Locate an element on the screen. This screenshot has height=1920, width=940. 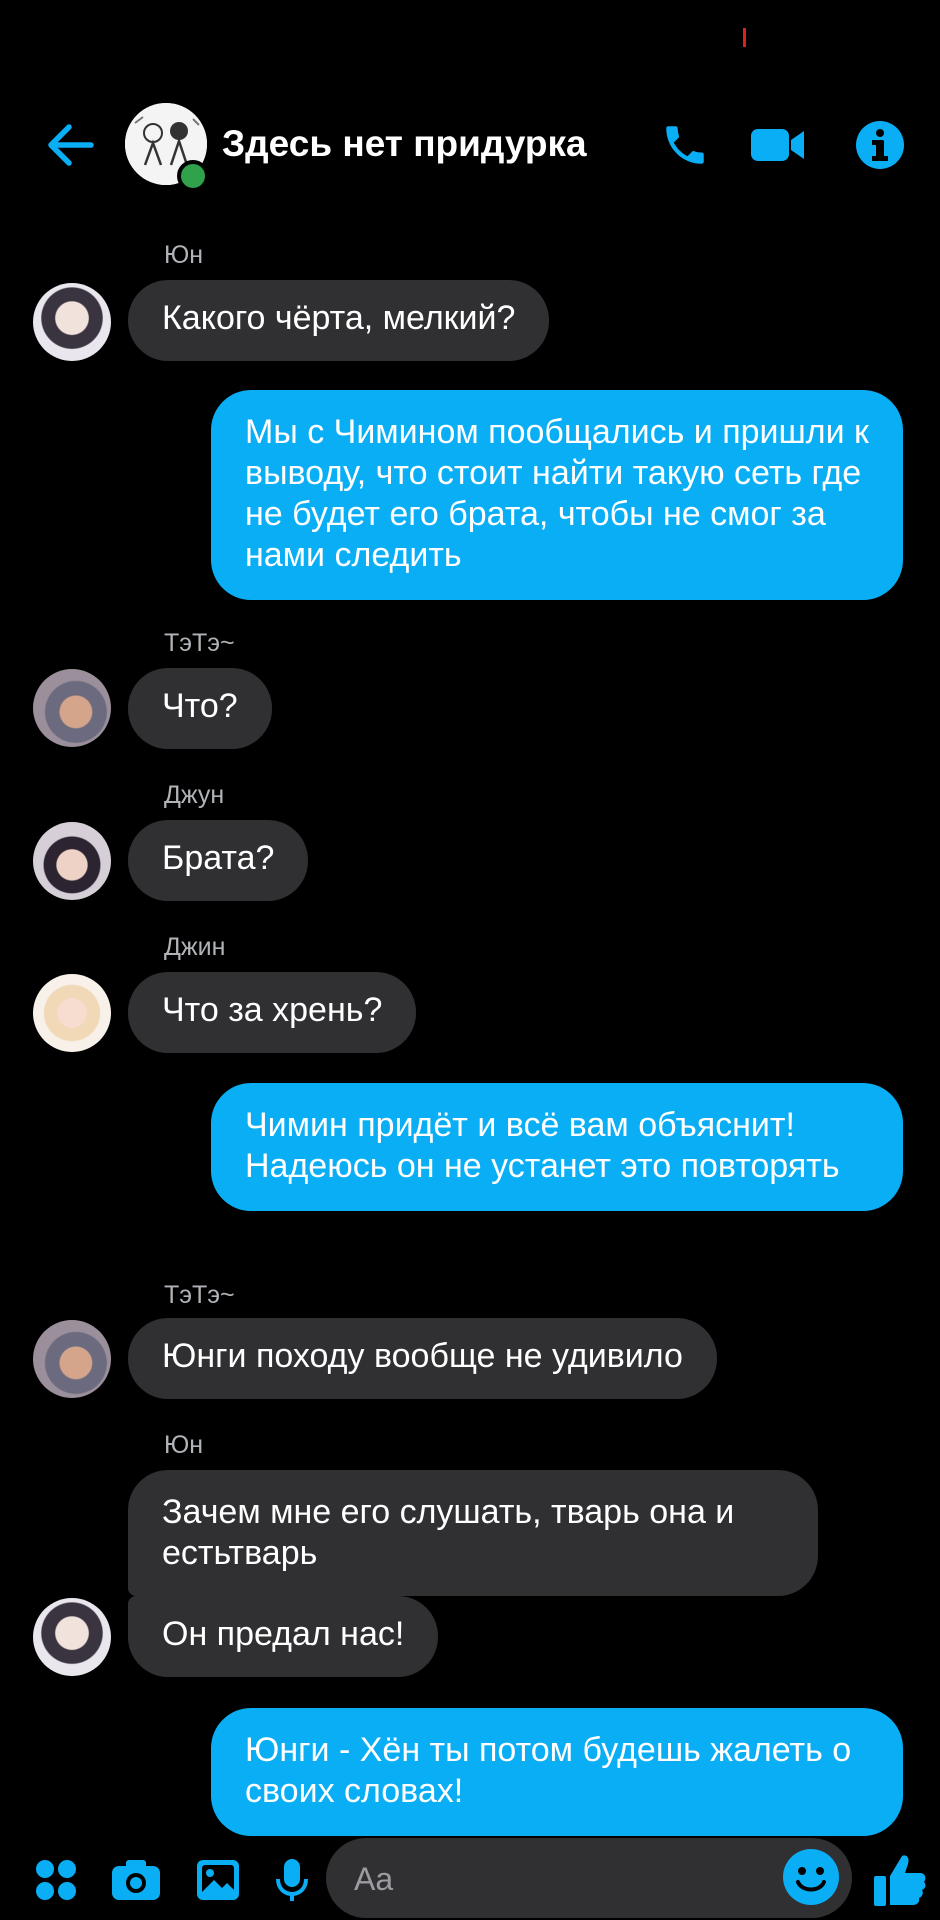
chat-header: Здесь нет придурка is located at coordinates (470, 145).